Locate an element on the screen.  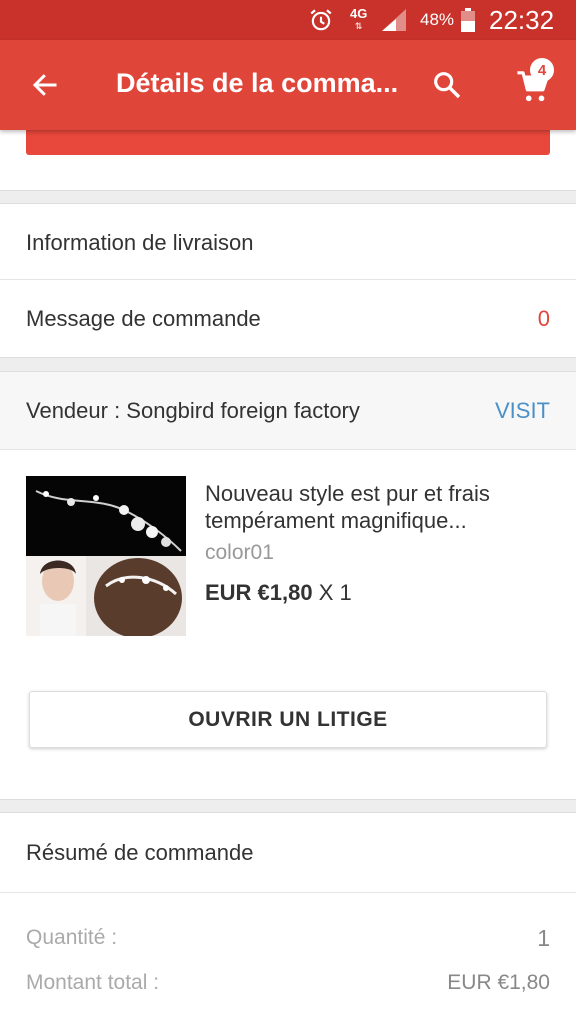
product-variant: color01 is located at coordinates (239, 552).